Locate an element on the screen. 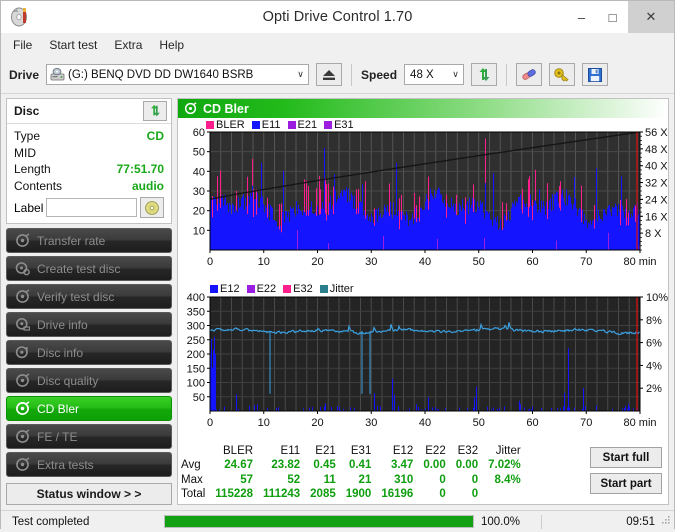 The height and width of the screenshot is (532, 675). speed-select: 48 X ∨ is located at coordinates (434, 74).